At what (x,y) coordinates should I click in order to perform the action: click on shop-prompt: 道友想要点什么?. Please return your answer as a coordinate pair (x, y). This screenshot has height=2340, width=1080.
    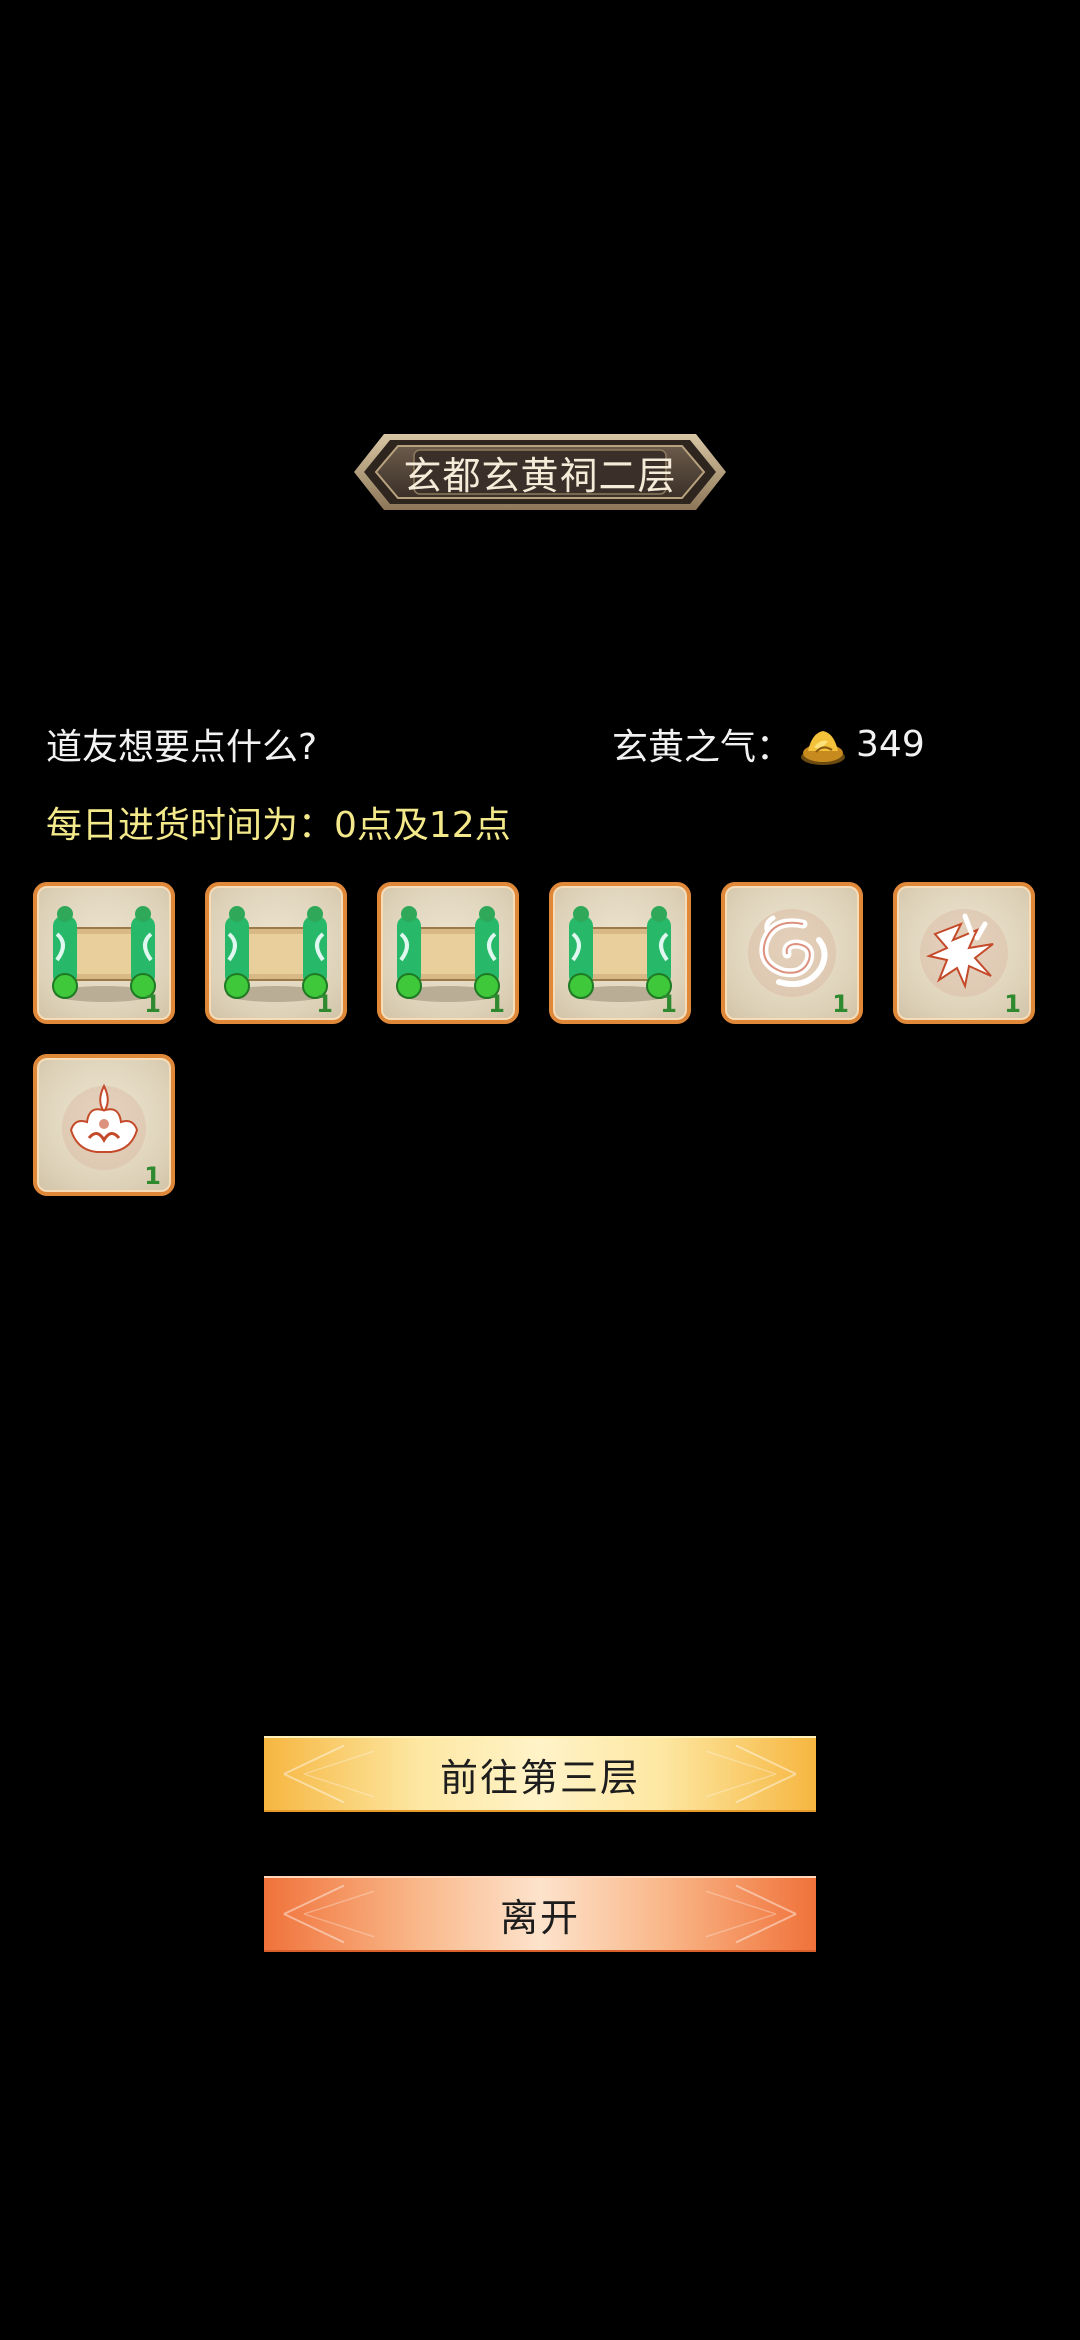
    Looking at the image, I should click on (182, 747).